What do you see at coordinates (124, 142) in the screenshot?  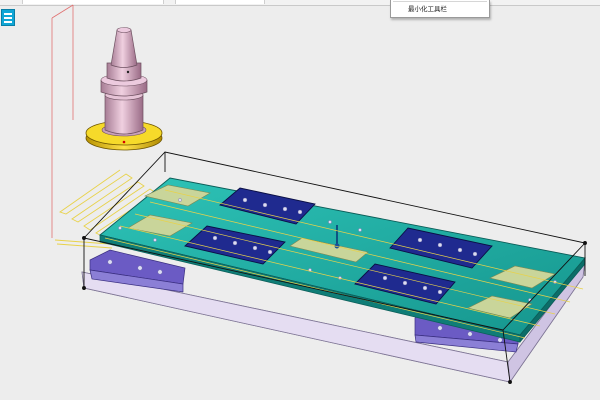 I see `tool-tip-icon` at bounding box center [124, 142].